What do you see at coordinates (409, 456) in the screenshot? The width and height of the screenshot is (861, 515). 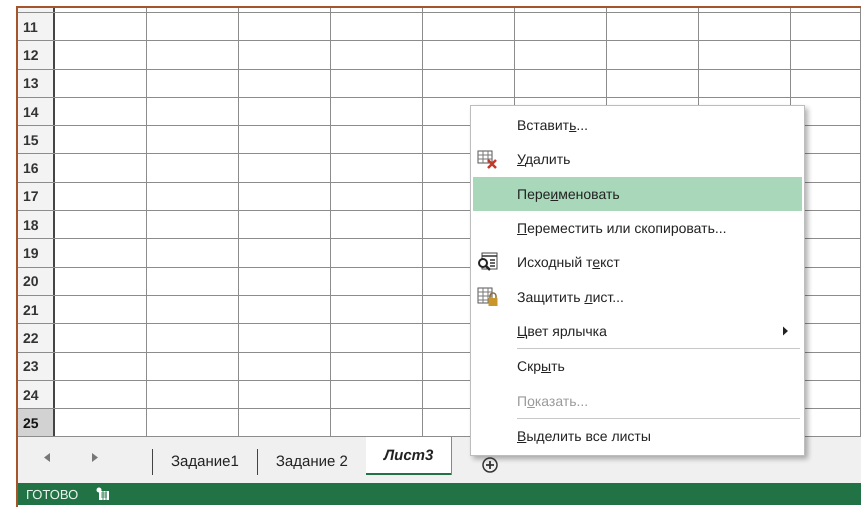 I see `sheet-tab: Лист3` at bounding box center [409, 456].